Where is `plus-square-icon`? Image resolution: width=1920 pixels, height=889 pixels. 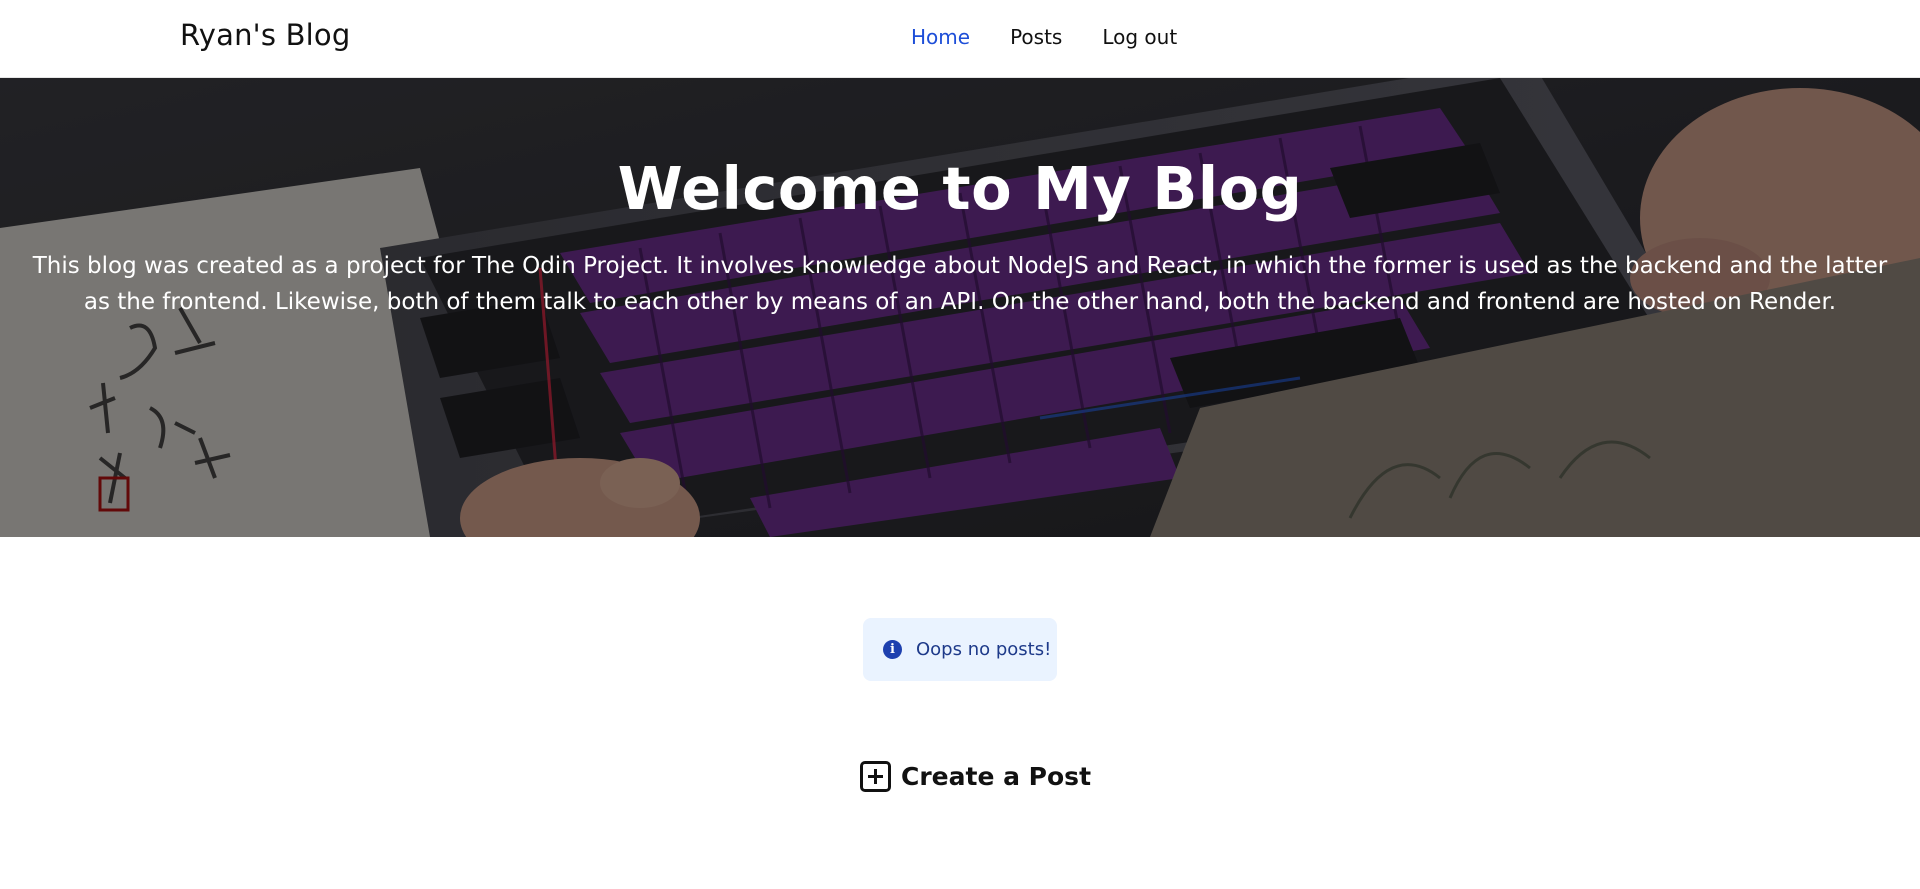
plus-square-icon is located at coordinates (875, 776).